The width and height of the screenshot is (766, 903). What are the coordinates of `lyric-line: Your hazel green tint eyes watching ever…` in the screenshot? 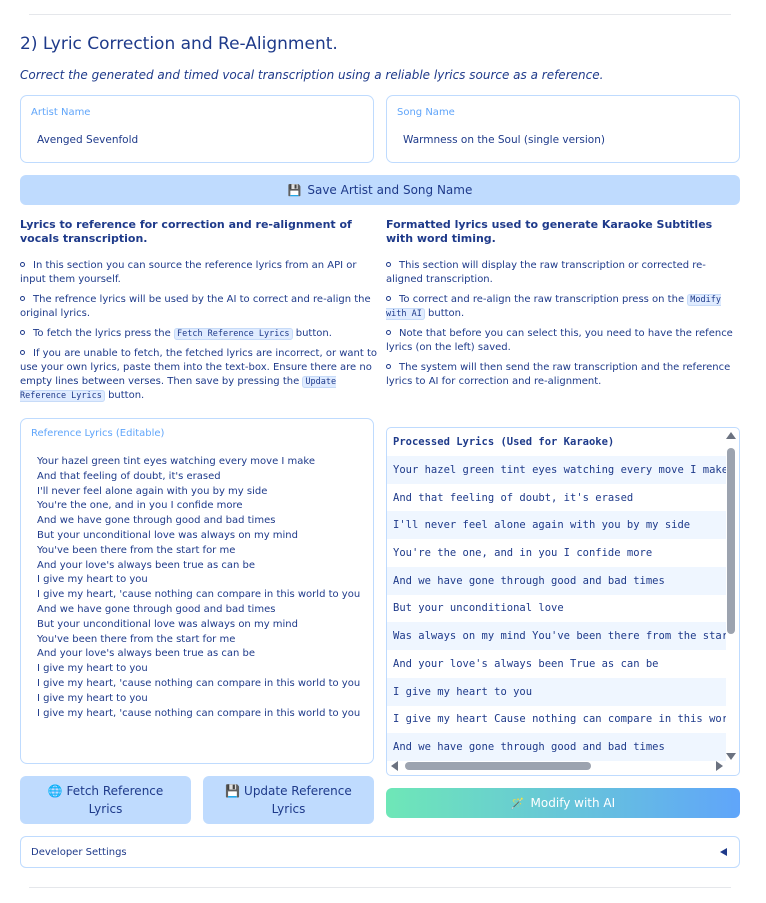 It's located at (176, 461).